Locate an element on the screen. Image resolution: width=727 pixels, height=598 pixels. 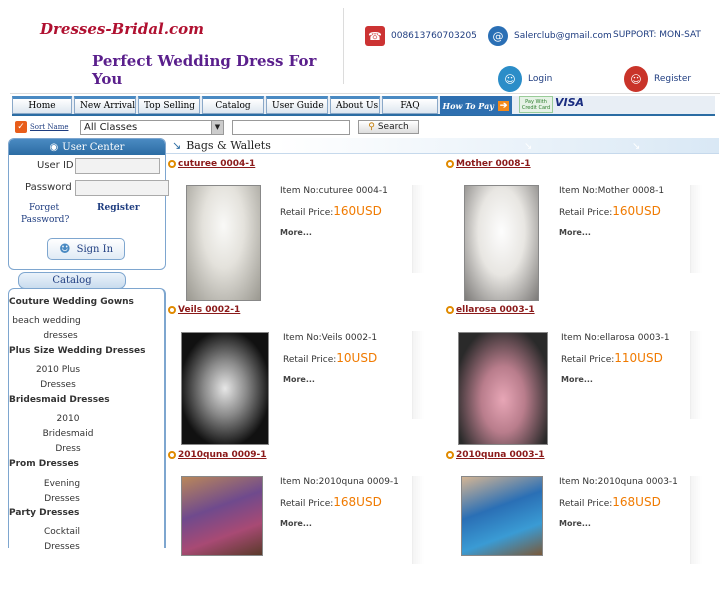
nav-catalog: Catalog is located at coordinates (233, 105).